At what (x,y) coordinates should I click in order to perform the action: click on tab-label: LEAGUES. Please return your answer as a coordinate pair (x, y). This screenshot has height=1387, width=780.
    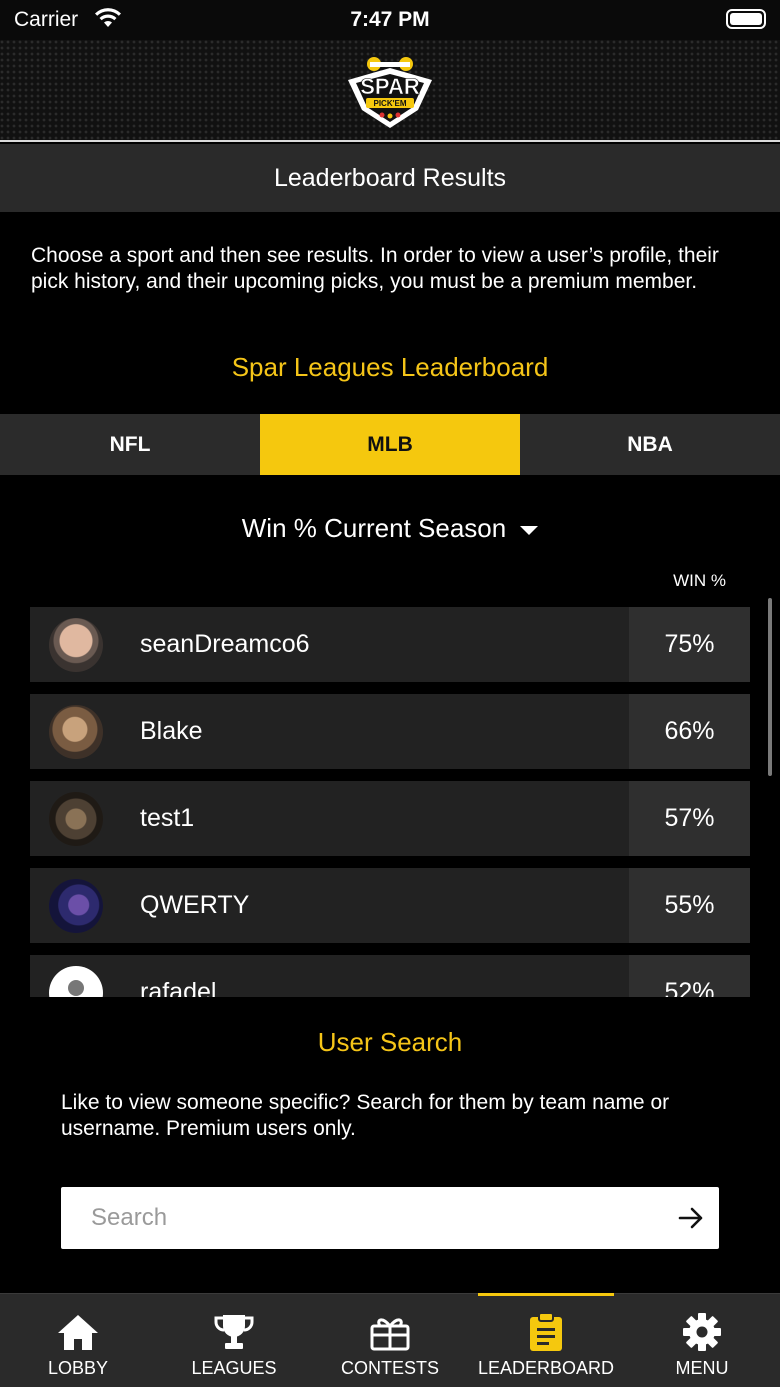
    Looking at the image, I should click on (234, 1368).